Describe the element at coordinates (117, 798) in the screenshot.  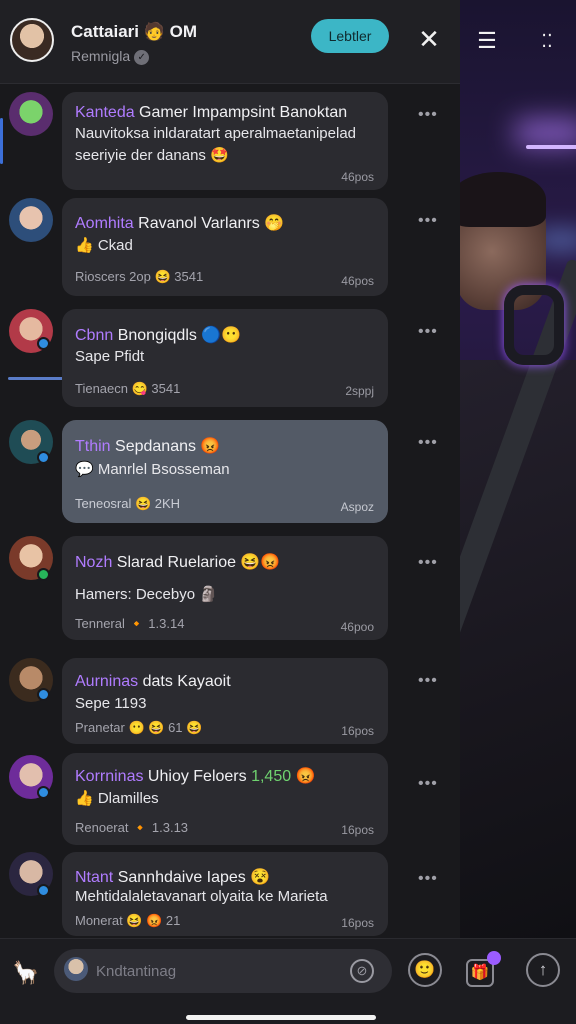
I see `message-text: 👍 Dlamilles` at that location.